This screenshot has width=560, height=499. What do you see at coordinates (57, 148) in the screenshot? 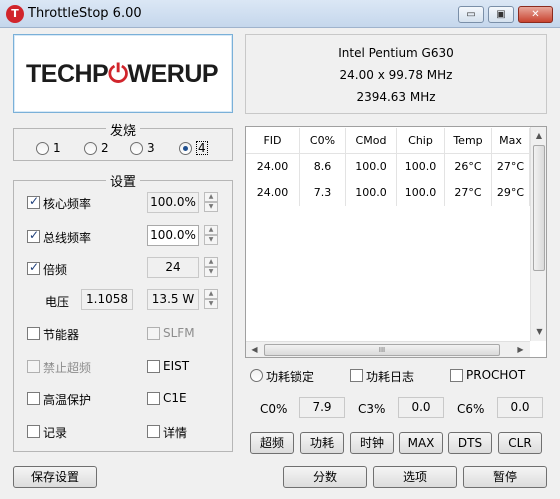
I see `profile-radio-1-label: 1` at bounding box center [57, 148].